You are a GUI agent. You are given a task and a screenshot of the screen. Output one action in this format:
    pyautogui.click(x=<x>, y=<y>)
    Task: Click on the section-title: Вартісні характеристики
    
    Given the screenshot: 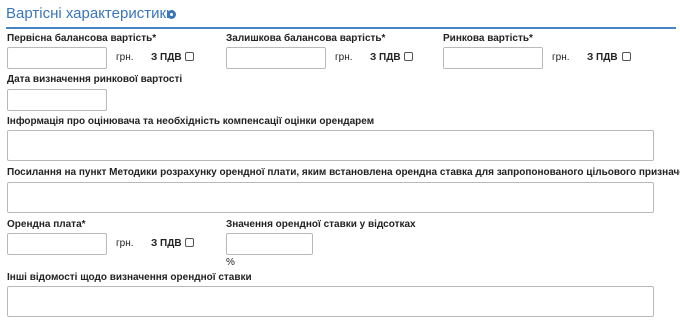 What is the action you would take?
    pyautogui.click(x=90, y=13)
    